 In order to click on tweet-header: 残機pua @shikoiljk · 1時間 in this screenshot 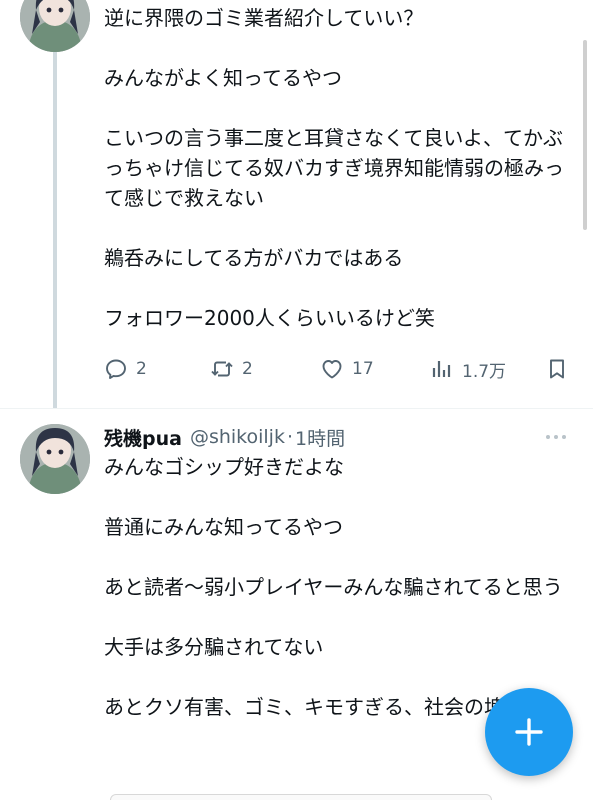, I will do `click(336, 437)`.